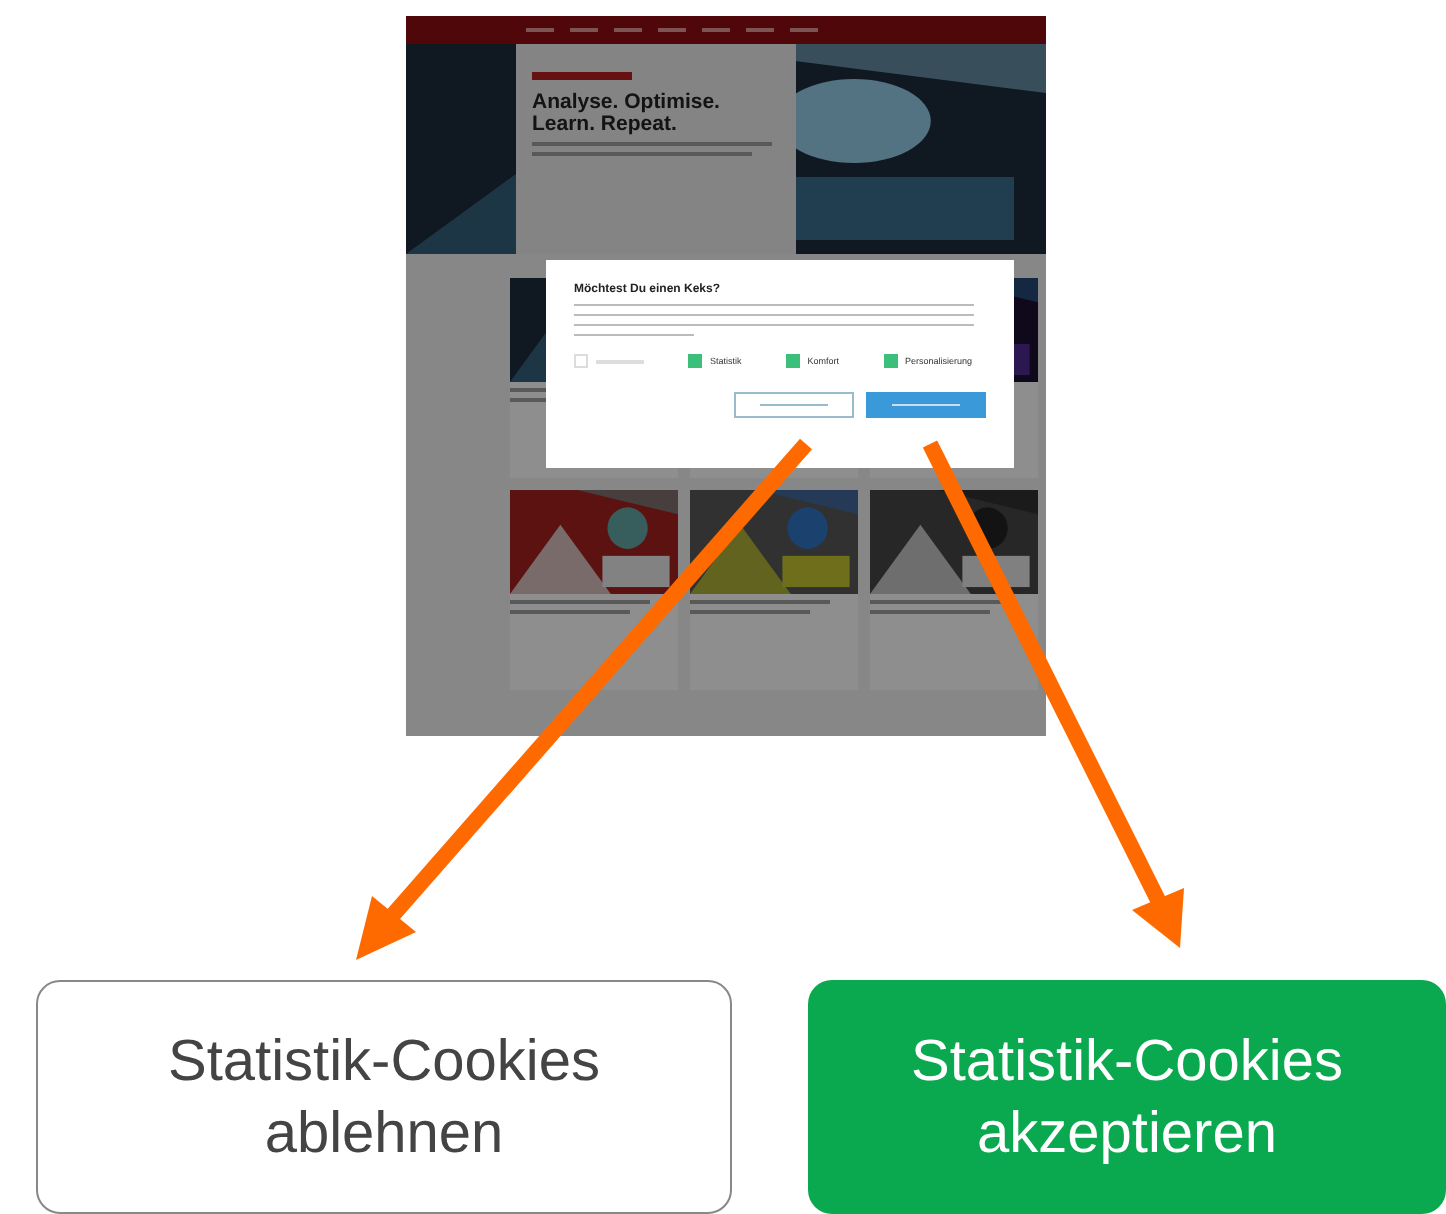  I want to click on logo, so click(582, 76).